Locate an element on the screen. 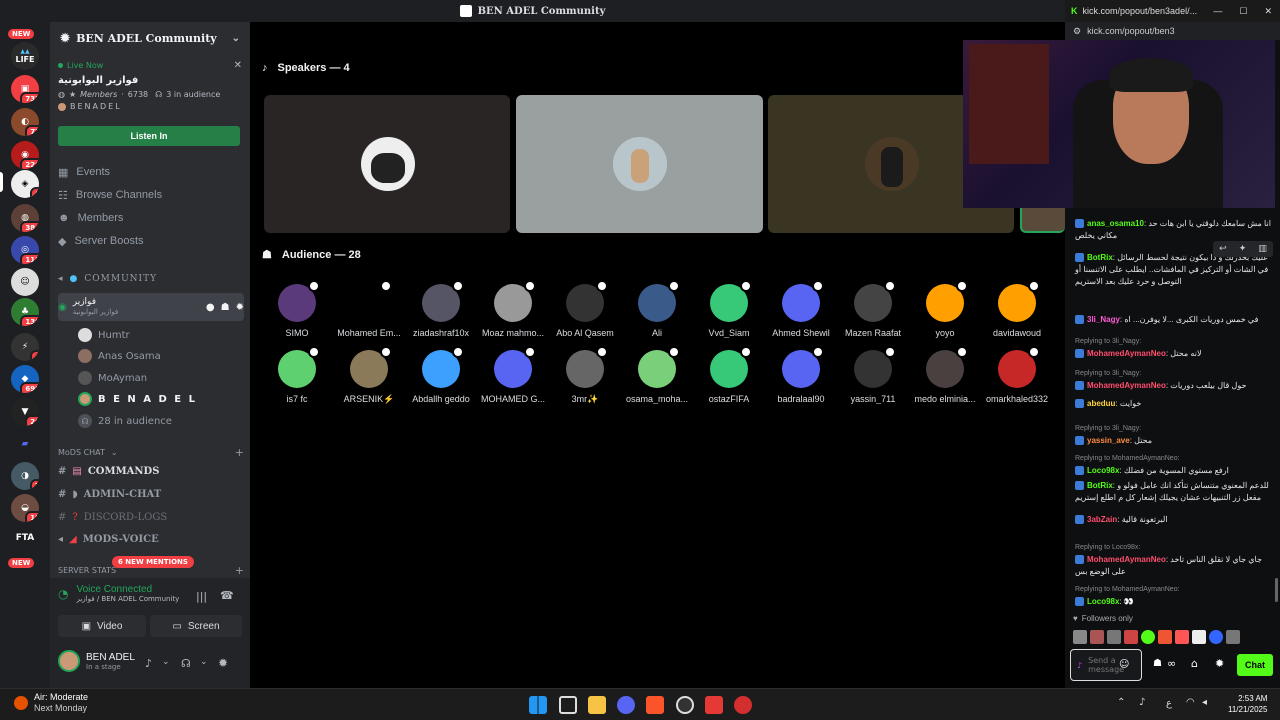  nav-events: ▦ Events is located at coordinates (84, 172).